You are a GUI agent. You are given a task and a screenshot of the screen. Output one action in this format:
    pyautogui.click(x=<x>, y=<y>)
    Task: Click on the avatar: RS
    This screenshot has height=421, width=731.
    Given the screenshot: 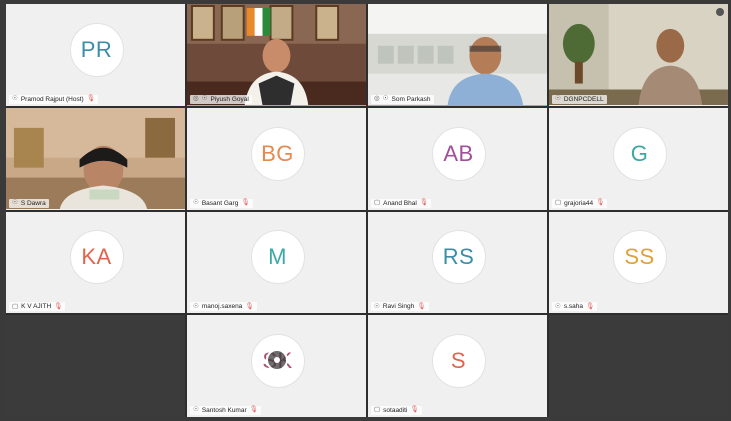 What is the action you would take?
    pyautogui.click(x=458, y=257)
    